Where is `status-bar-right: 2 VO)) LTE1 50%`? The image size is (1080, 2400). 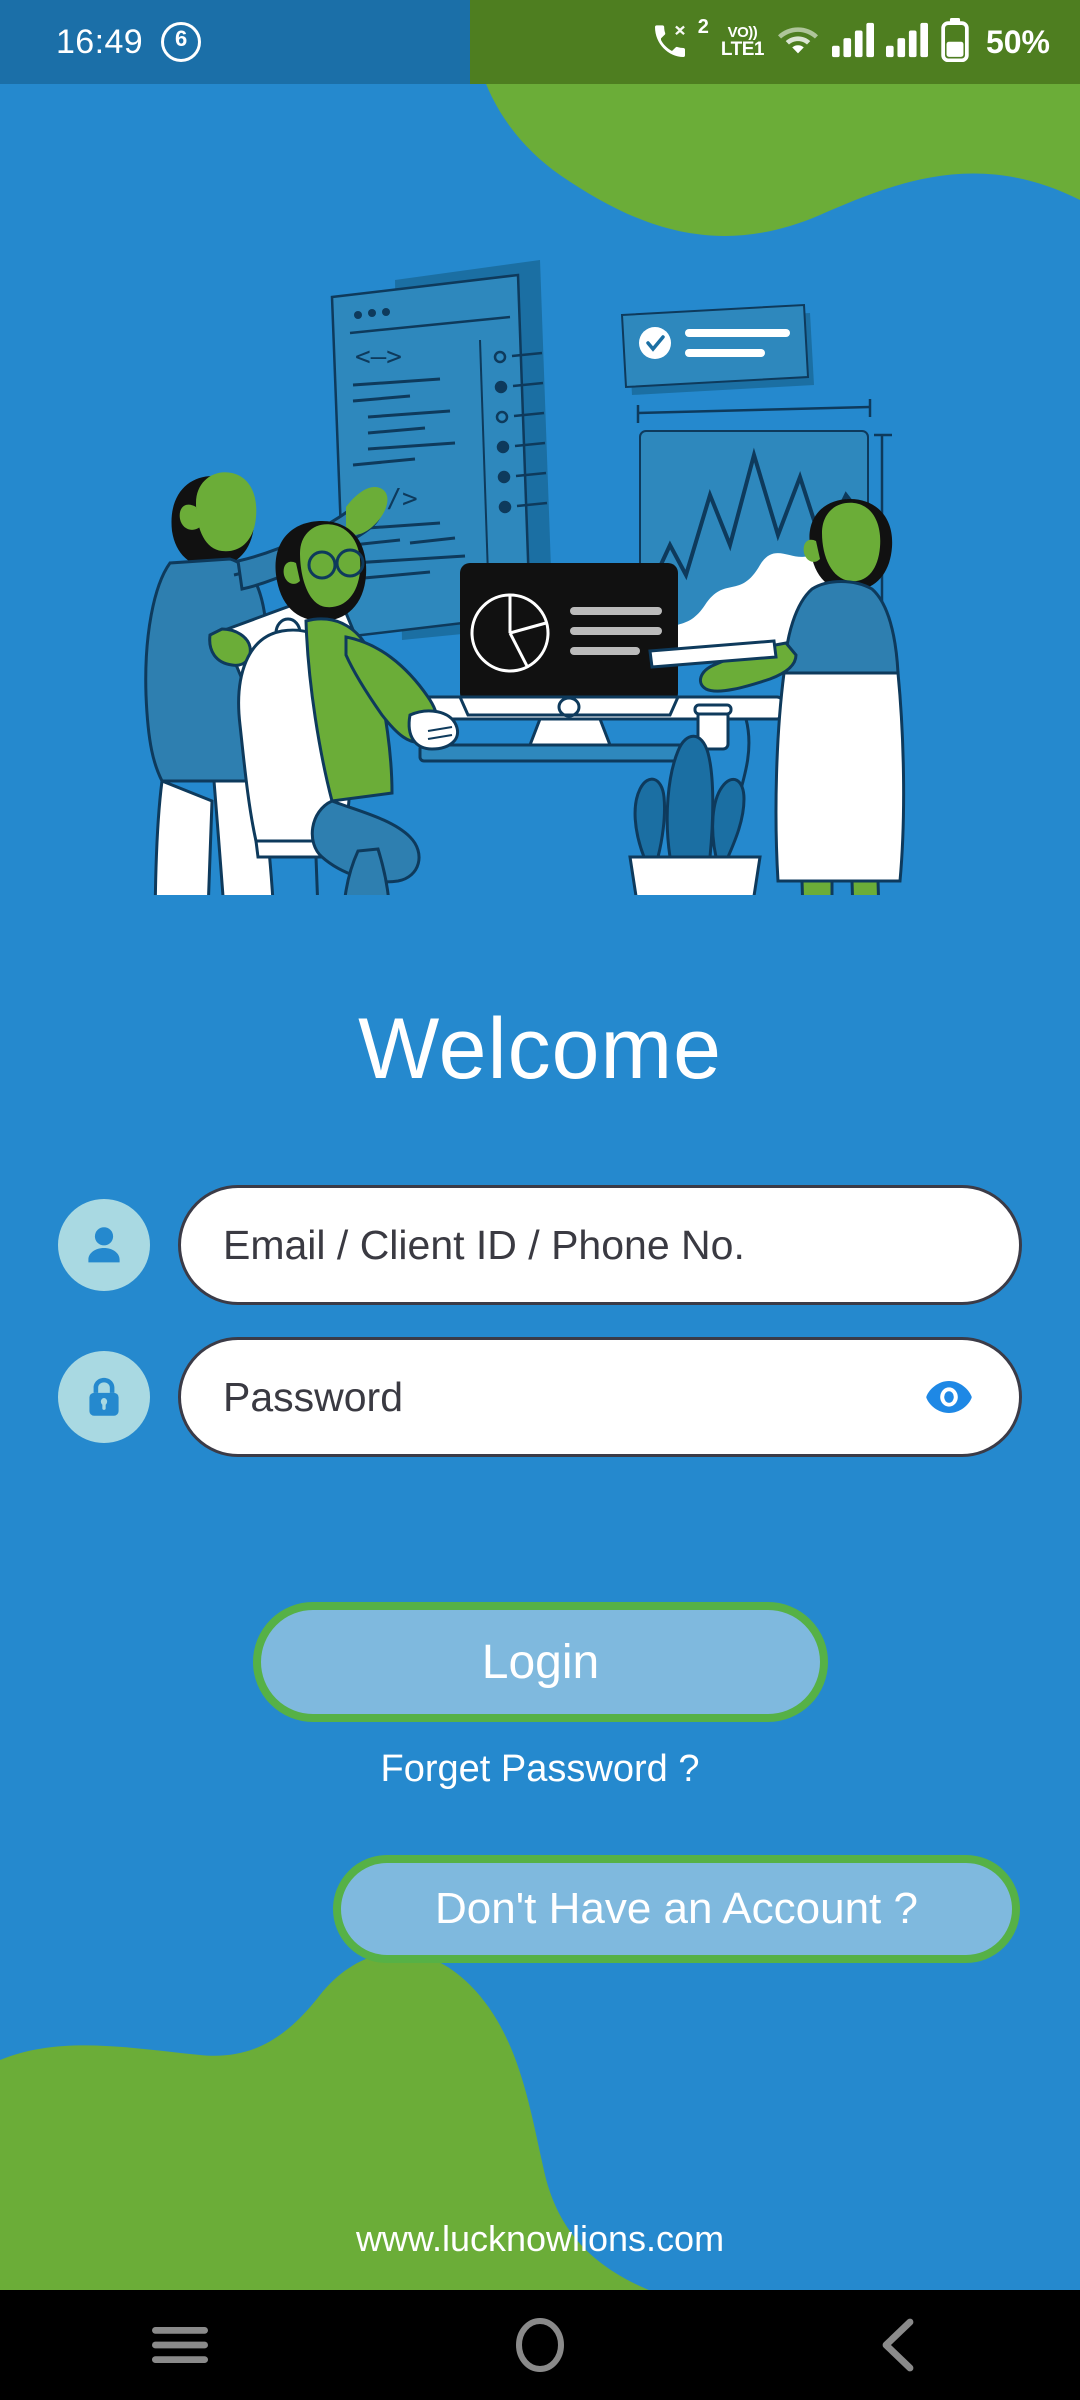
status-bar-right: 2 VO)) LTE1 50% is located at coordinates (865, 42).